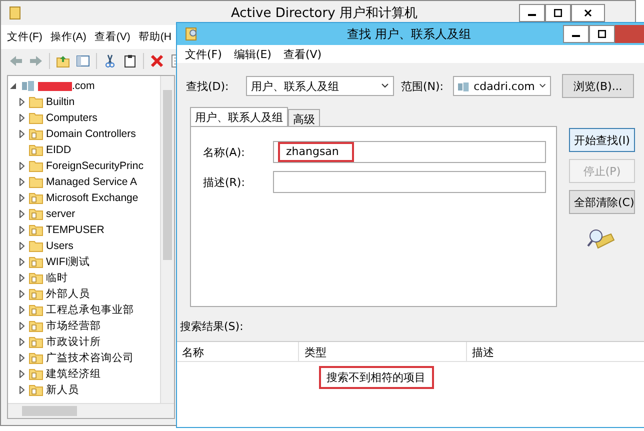 This screenshot has width=644, height=431. What do you see at coordinates (110, 61) in the screenshot?
I see `cut-icon` at bounding box center [110, 61].